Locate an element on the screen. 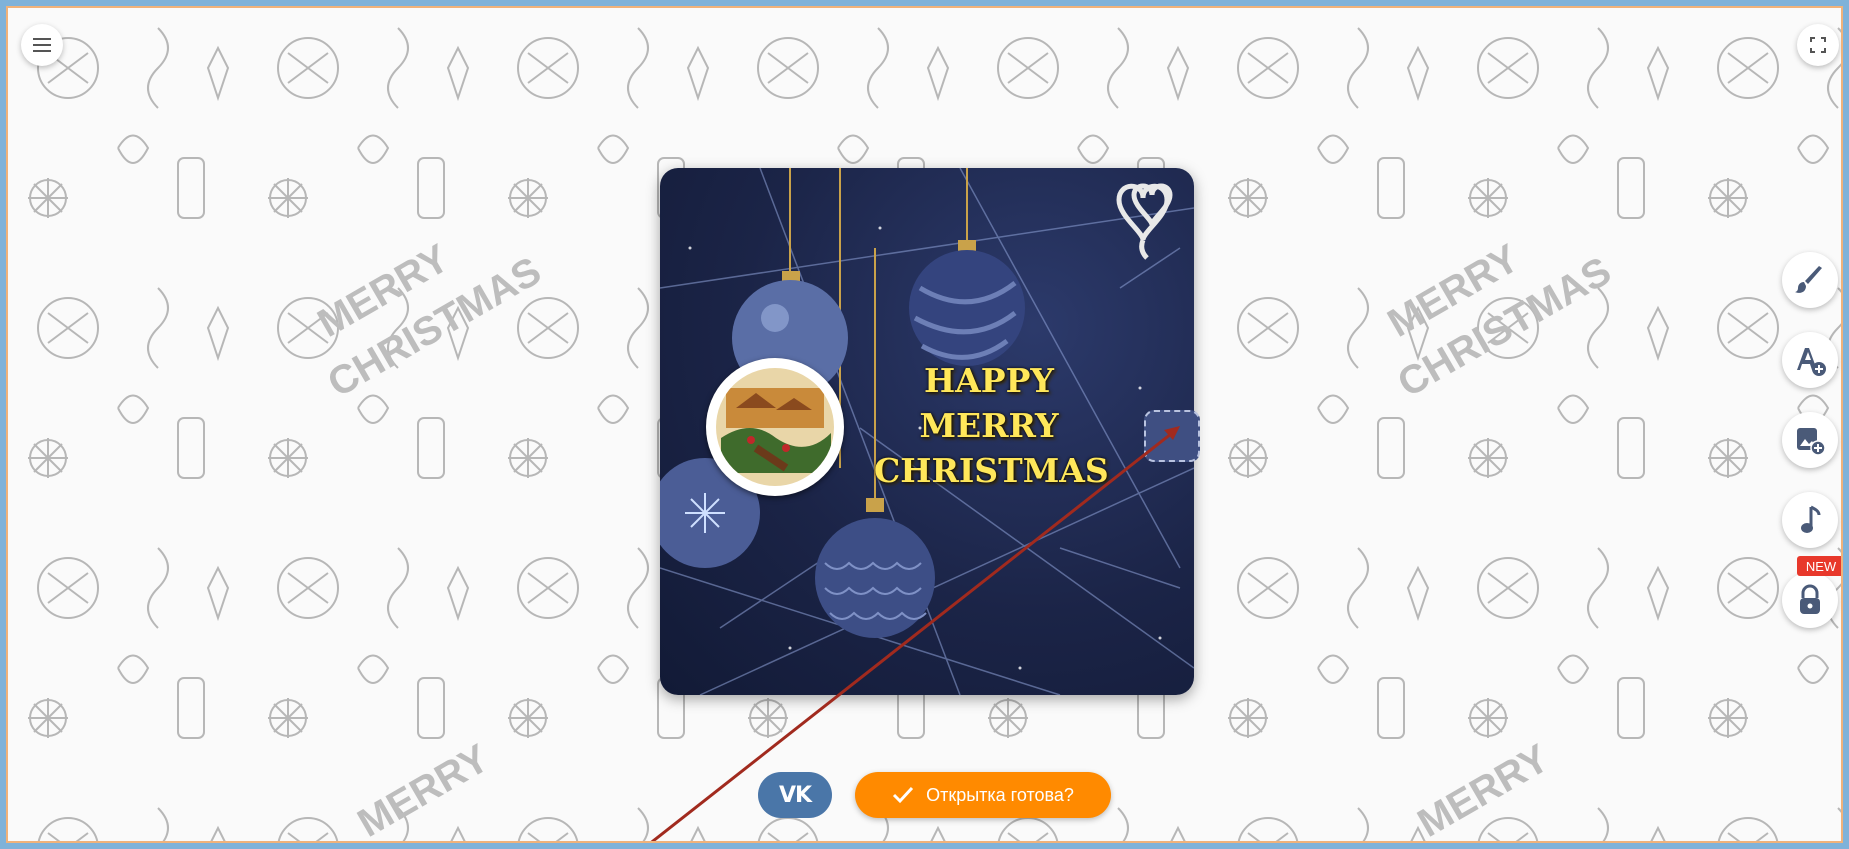 The height and width of the screenshot is (849, 1849). add-image-button is located at coordinates (1810, 440).